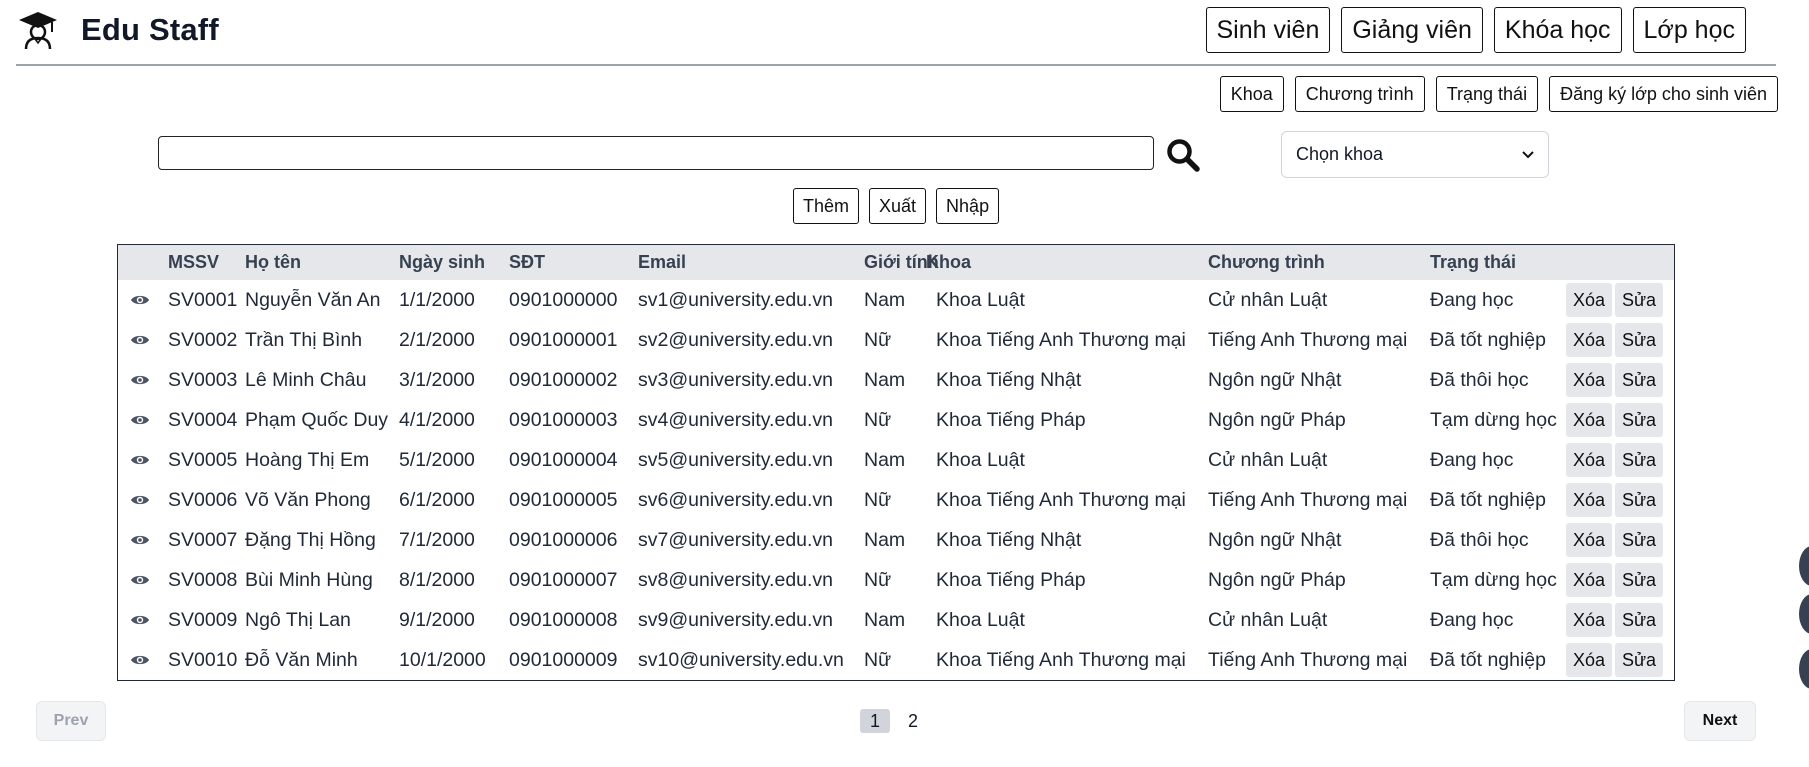 The height and width of the screenshot is (767, 1809). Describe the element at coordinates (1472, 299) in the screenshot. I see `cell-status: Đang học` at that location.